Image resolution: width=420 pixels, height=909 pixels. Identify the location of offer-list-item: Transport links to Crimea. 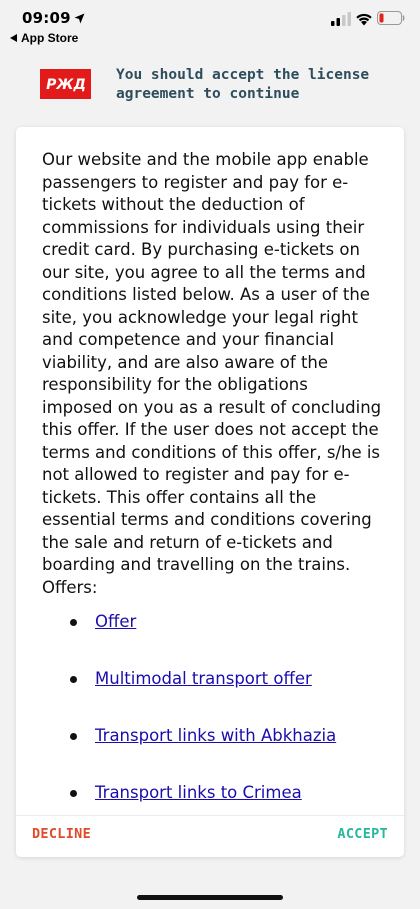
(212, 798).